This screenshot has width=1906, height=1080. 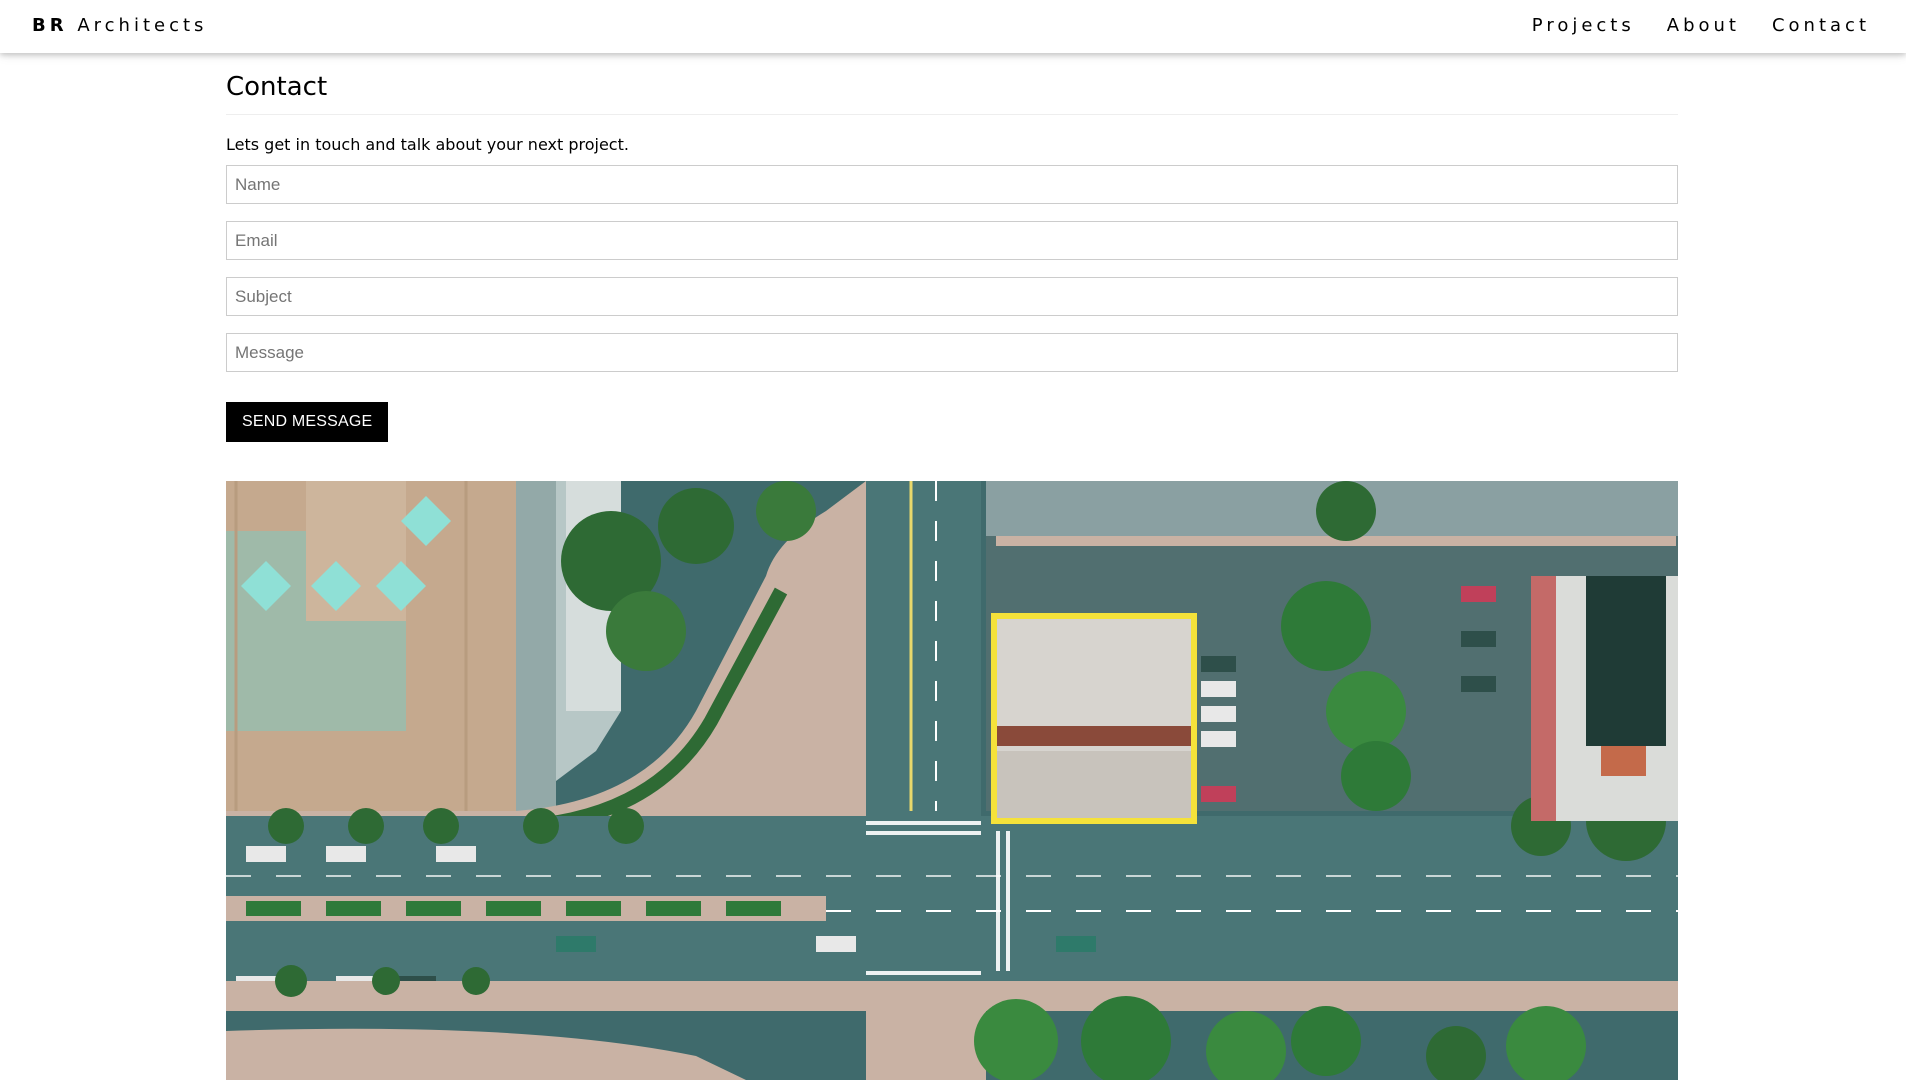 What do you see at coordinates (307, 422) in the screenshot?
I see `send-message-button: SEND MESSAGE` at bounding box center [307, 422].